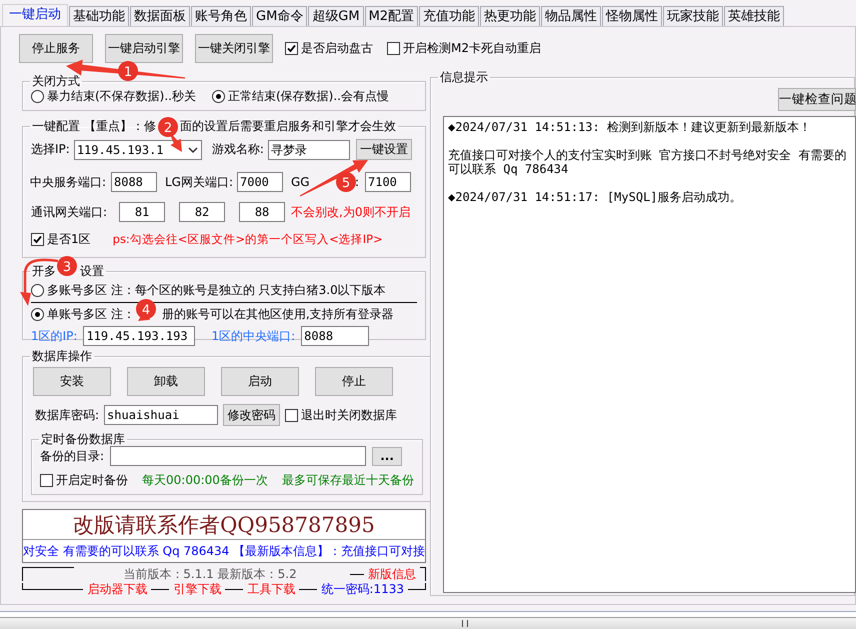 The height and width of the screenshot is (629, 856). What do you see at coordinates (198, 182) in the screenshot?
I see `field-label: LG网关端口:` at bounding box center [198, 182].